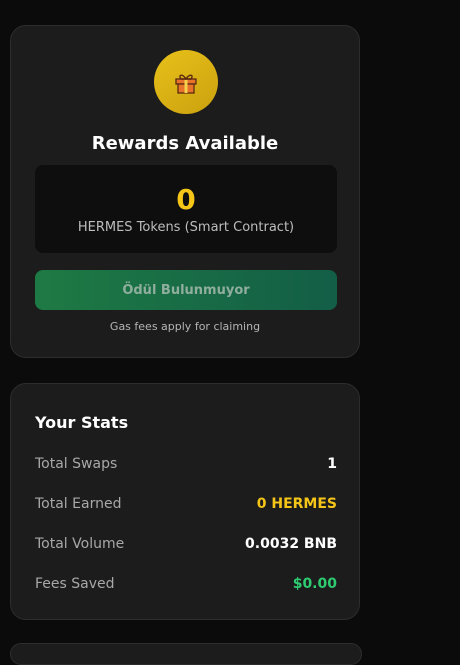  I want to click on stat-label: Total Earned, so click(78, 504).